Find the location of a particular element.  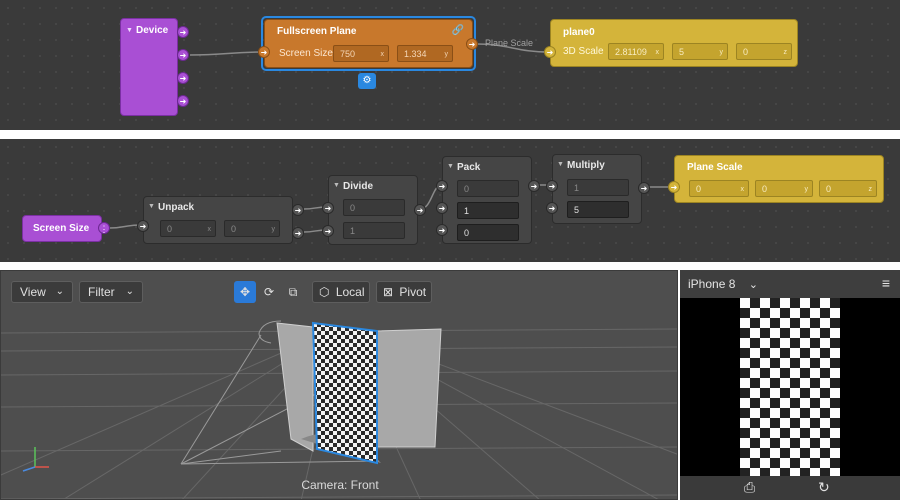

device-node: ▼ Device is located at coordinates (149, 67).